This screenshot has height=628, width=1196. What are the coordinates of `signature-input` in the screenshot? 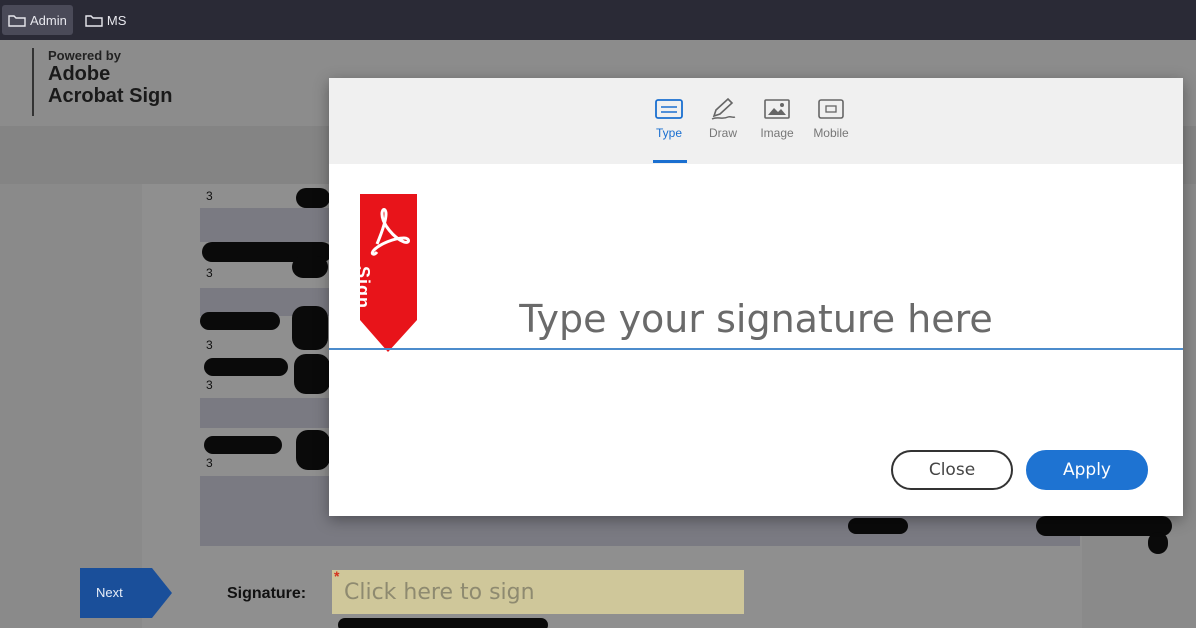 It's located at (756, 320).